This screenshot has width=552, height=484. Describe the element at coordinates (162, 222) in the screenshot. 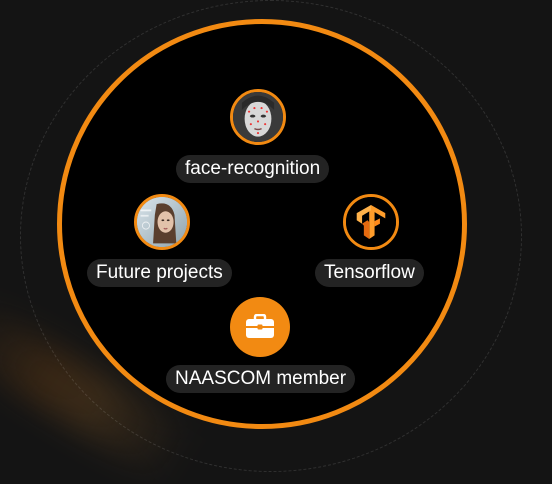

I see `future-projects-photo-icon` at that location.